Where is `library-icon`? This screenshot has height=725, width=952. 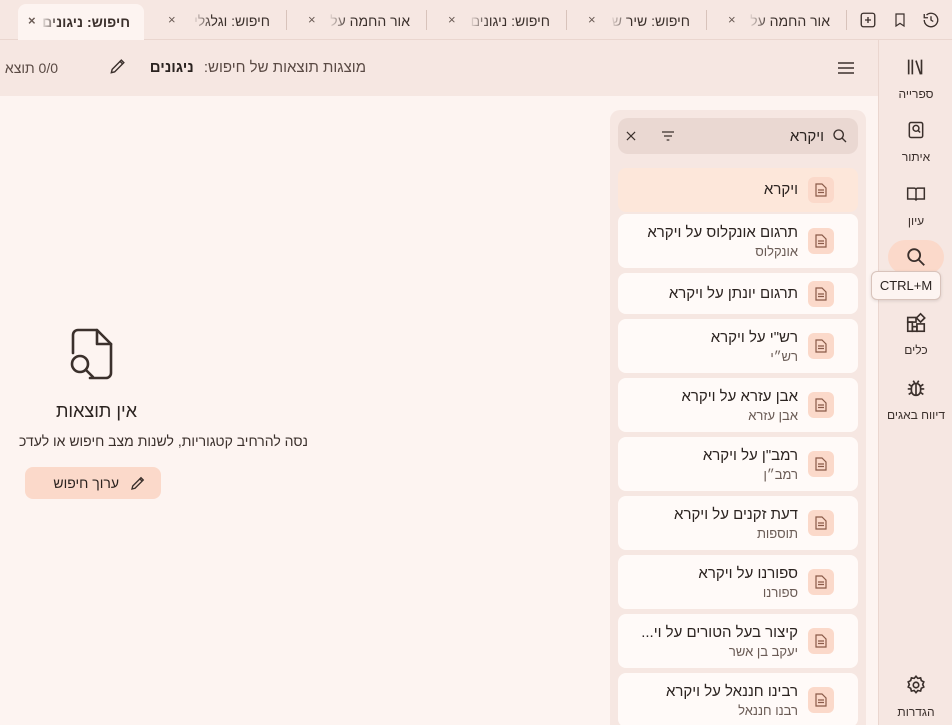
library-icon is located at coordinates (916, 67).